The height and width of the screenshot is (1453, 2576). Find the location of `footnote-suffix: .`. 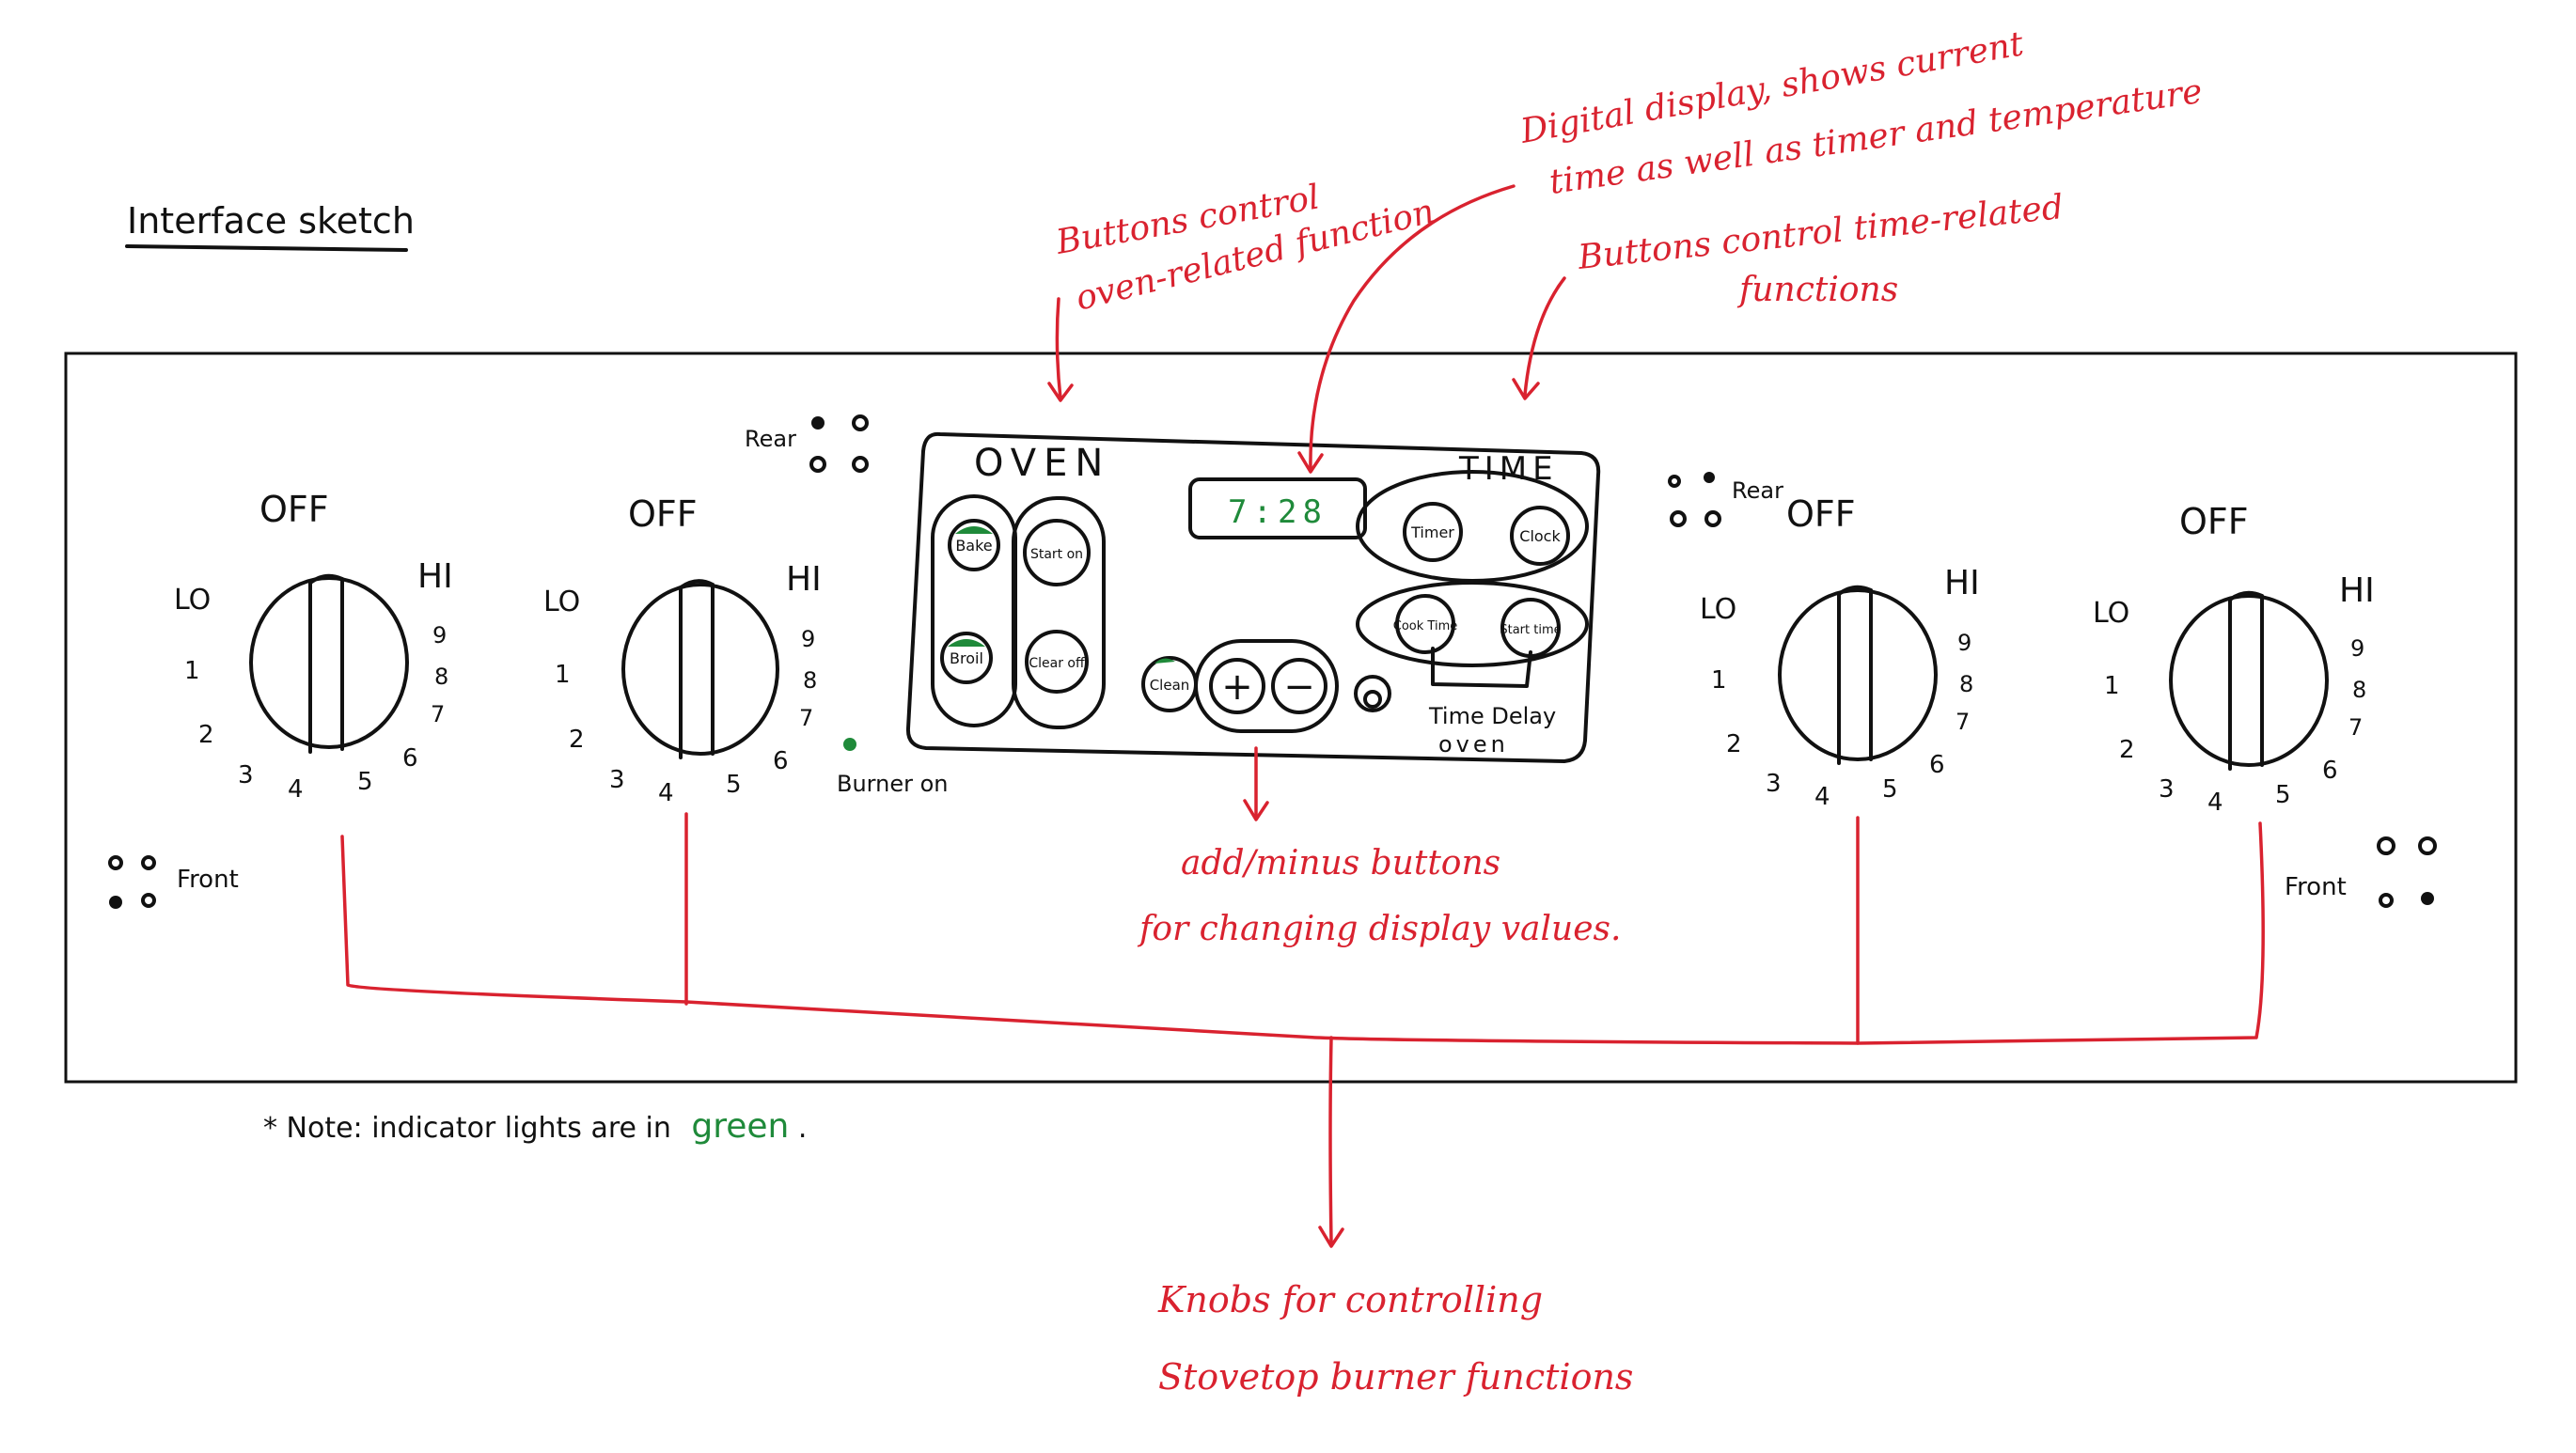

footnote-suffix: . is located at coordinates (803, 1128).